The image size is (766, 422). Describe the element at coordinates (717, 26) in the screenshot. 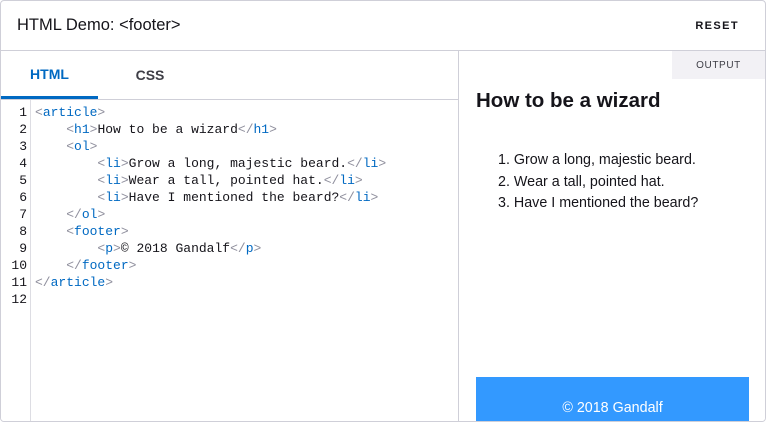

I see `reset-button: RESET` at that location.